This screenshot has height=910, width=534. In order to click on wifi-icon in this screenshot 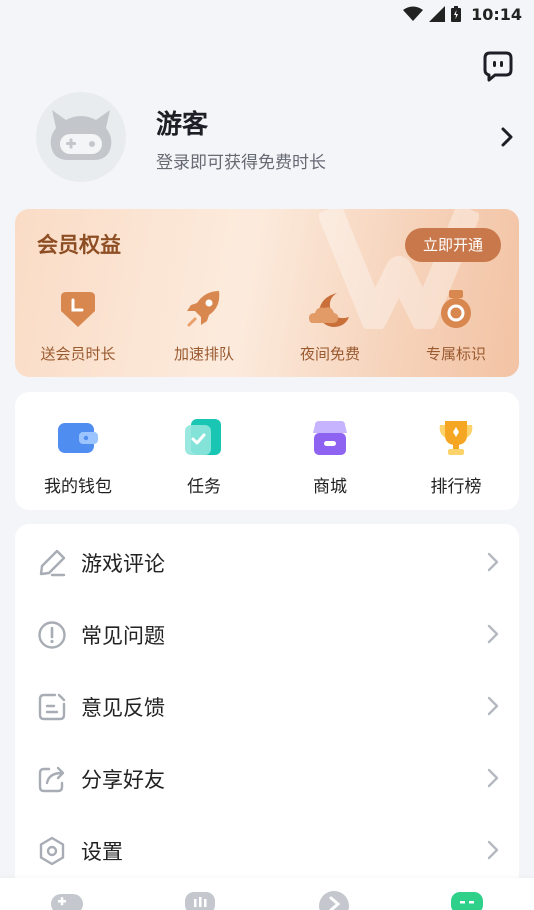, I will do `click(413, 13)`.